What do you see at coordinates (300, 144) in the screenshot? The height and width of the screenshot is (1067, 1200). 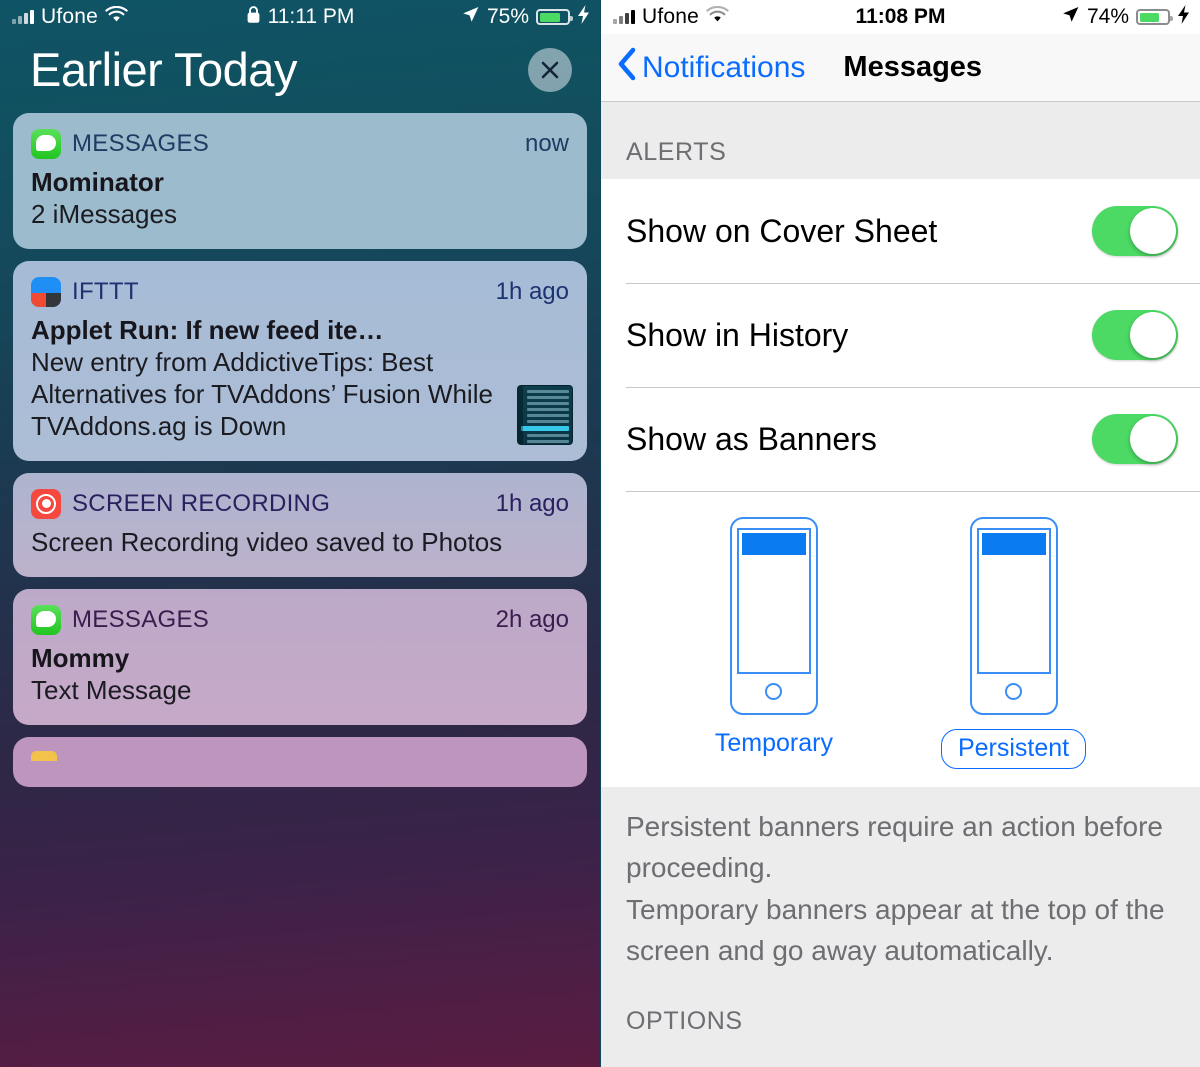 I see `notification-card-header: MESSAGES now` at bounding box center [300, 144].